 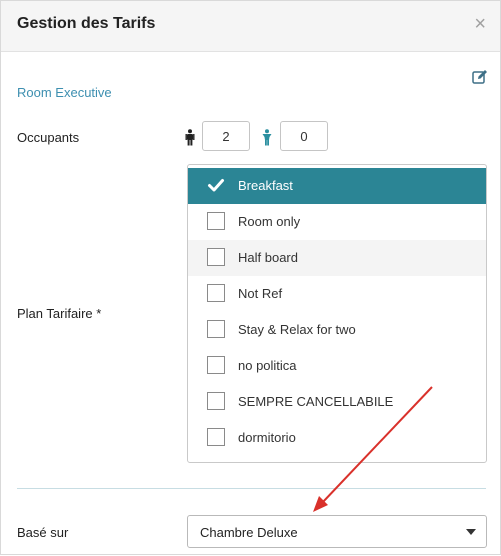 What do you see at coordinates (251, 488) in the screenshot?
I see `section-divider` at bounding box center [251, 488].